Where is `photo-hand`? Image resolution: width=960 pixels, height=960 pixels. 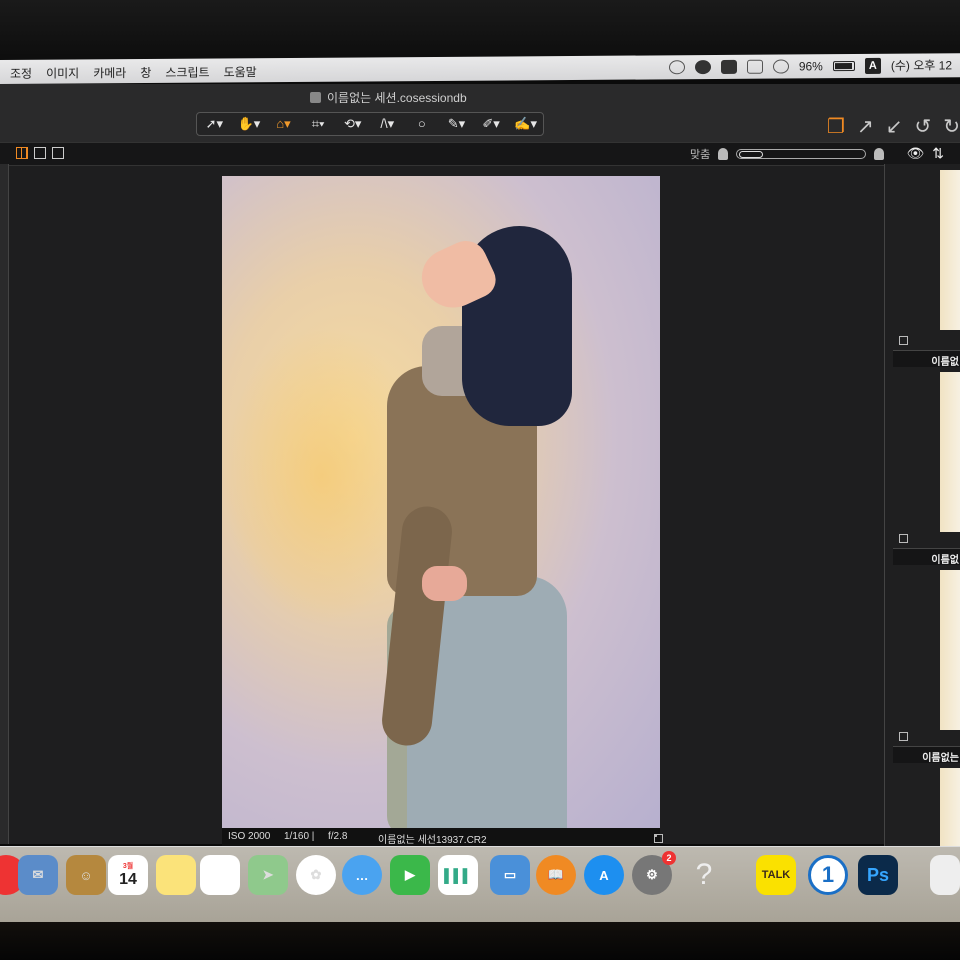
photo-hand is located at coordinates (444, 583).